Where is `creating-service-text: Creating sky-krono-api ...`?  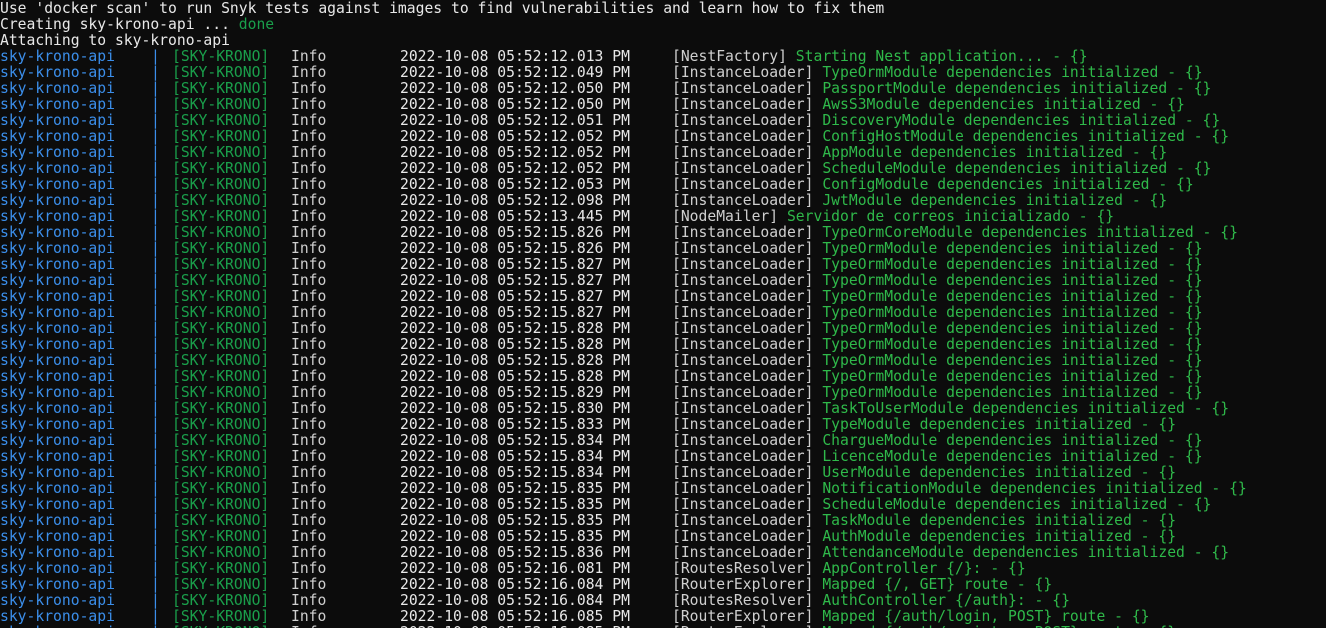 creating-service-text: Creating sky-krono-api ... is located at coordinates (119, 24).